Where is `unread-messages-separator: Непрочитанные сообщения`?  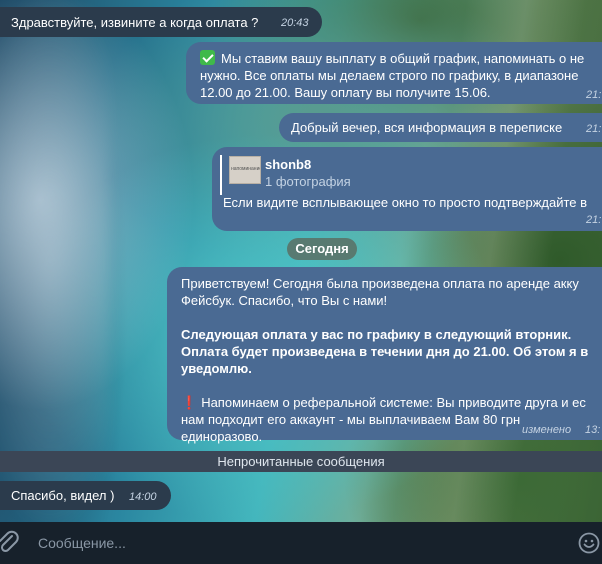
unread-messages-separator: Непрочитанные сообщения is located at coordinates (301, 461).